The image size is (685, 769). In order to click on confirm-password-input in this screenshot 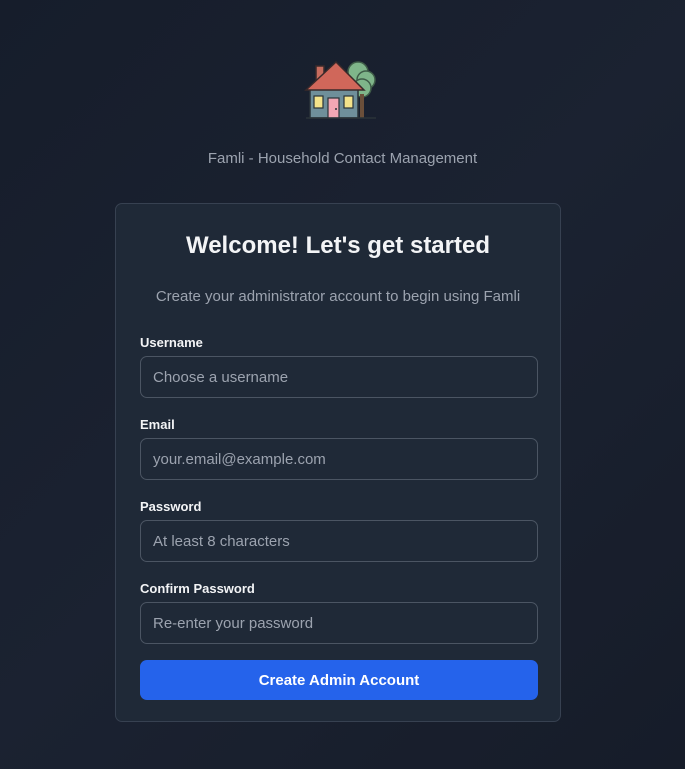, I will do `click(339, 623)`.